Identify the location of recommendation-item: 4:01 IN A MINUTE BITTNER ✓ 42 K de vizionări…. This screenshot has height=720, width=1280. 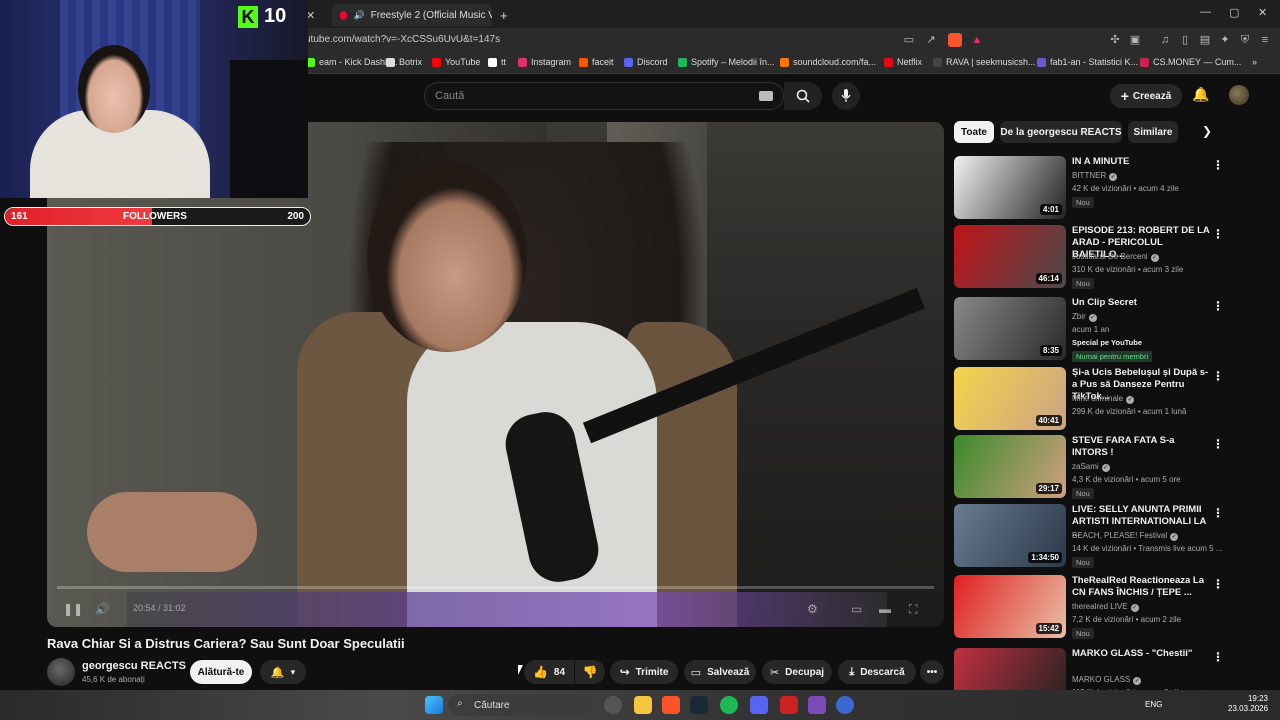
(1112, 188).